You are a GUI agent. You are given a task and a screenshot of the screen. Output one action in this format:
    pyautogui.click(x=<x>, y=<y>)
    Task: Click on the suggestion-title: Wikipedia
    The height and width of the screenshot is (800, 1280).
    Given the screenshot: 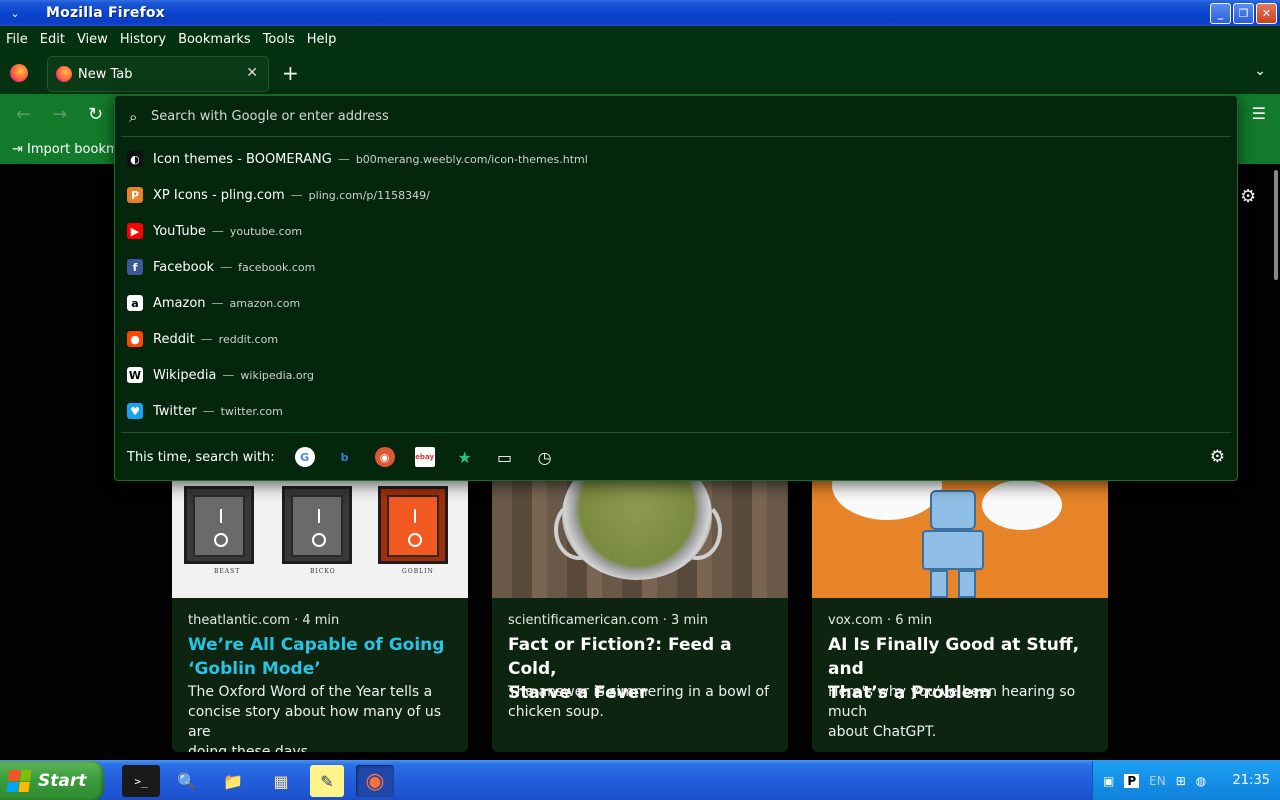 What is the action you would take?
    pyautogui.click(x=185, y=375)
    